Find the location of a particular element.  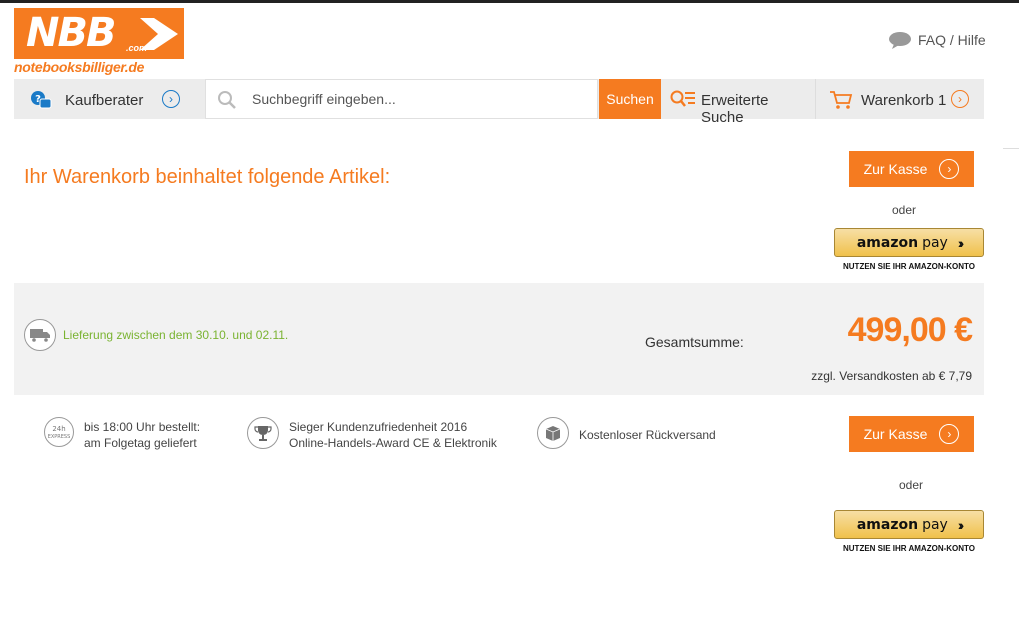

cart-label: Warenkorb 1 is located at coordinates (904, 100).